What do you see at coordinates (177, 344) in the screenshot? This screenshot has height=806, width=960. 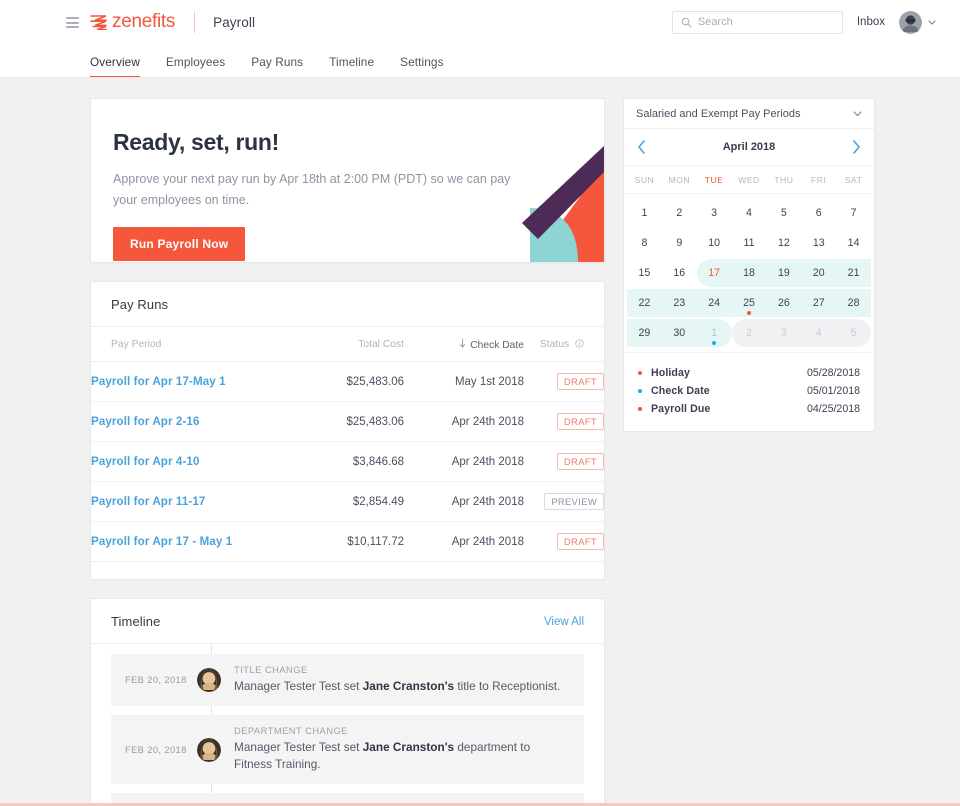 I see `column-pay-period: Pay Period` at bounding box center [177, 344].